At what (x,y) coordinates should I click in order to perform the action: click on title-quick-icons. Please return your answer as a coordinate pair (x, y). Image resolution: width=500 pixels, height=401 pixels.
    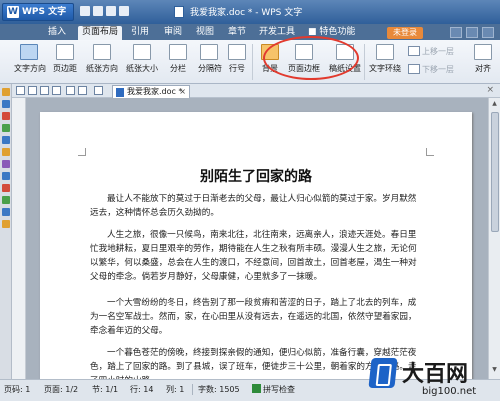
    Looking at the image, I should click on (110, 12).